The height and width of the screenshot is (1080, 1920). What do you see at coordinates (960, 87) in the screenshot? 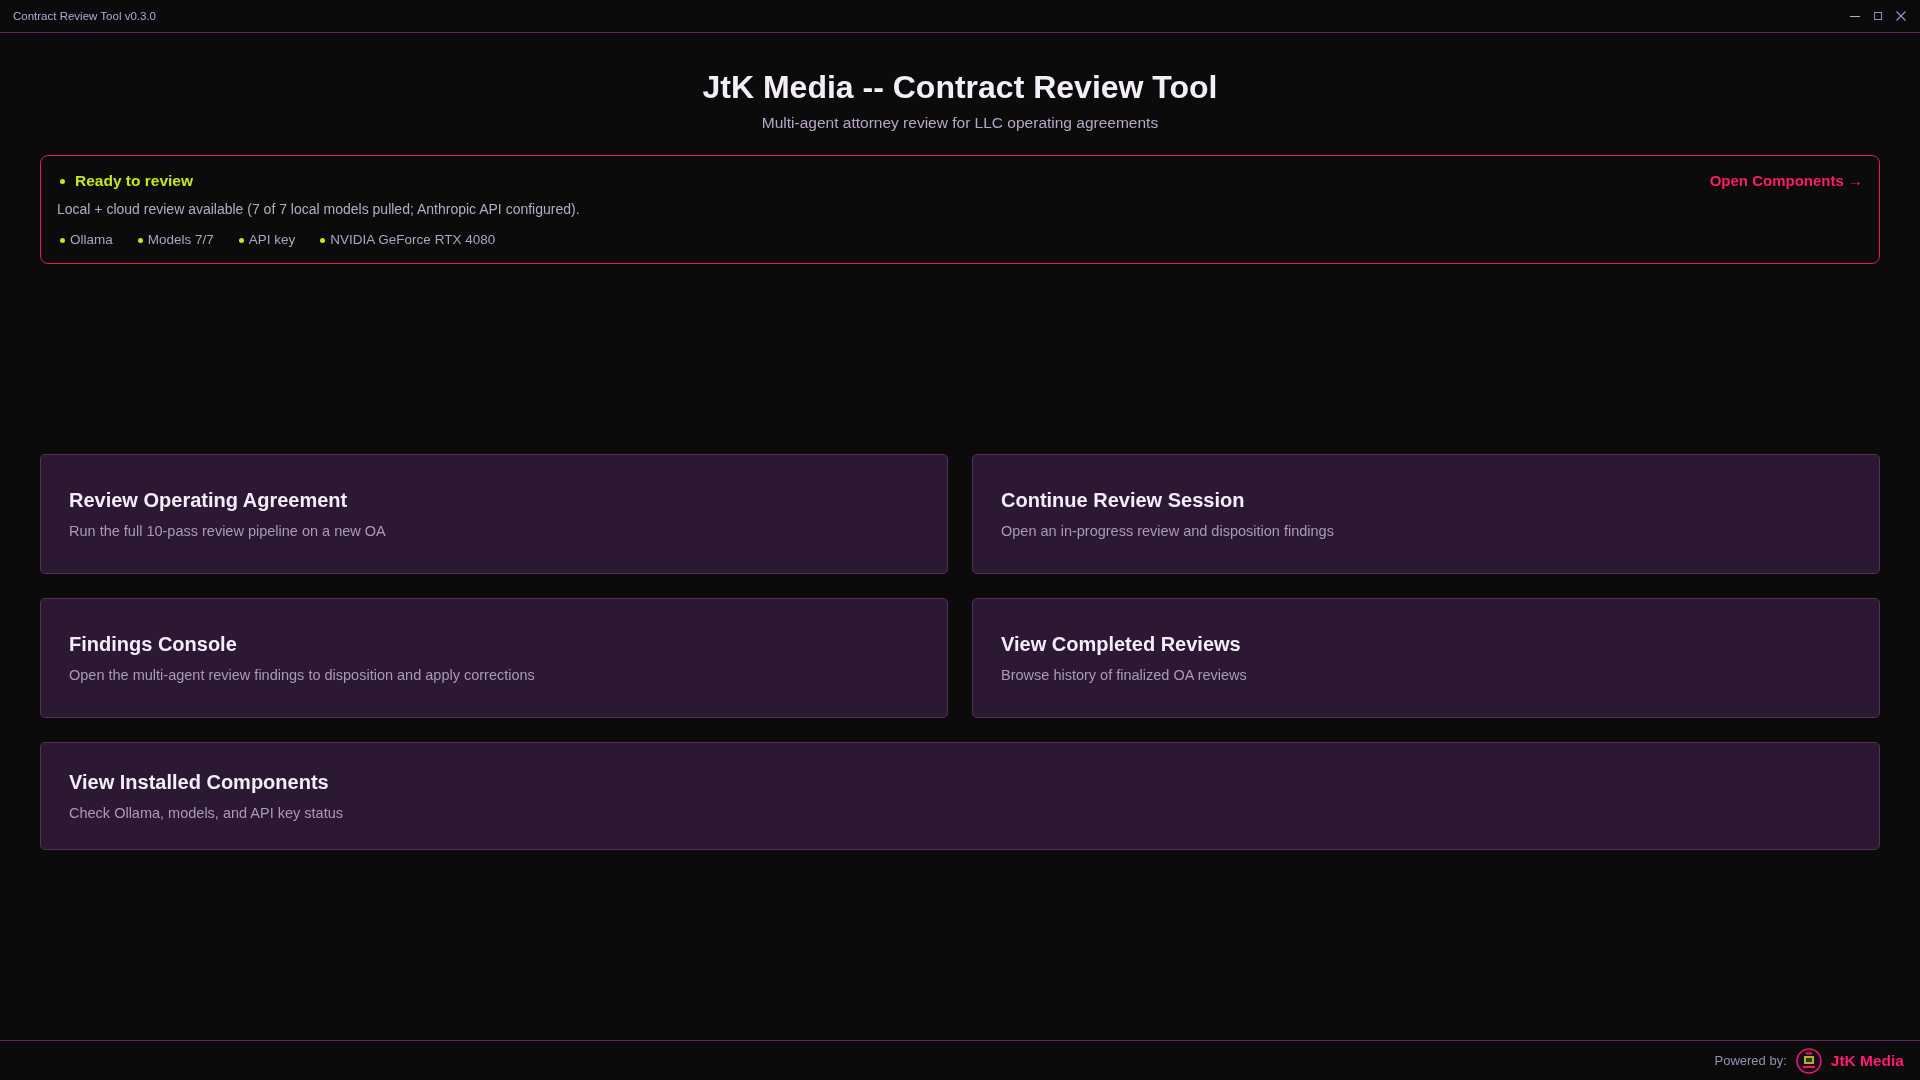
I see `app-title: JtK Media -- Contract Review Tool` at bounding box center [960, 87].